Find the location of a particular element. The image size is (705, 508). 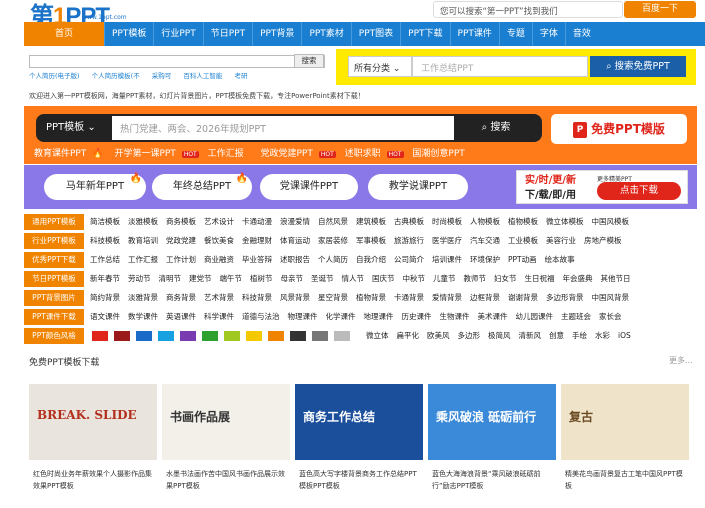

template-card: 商务工作总结 蓝色高大写字楼背景商务工作总结PPT模板PPT模板 is located at coordinates (359, 436).